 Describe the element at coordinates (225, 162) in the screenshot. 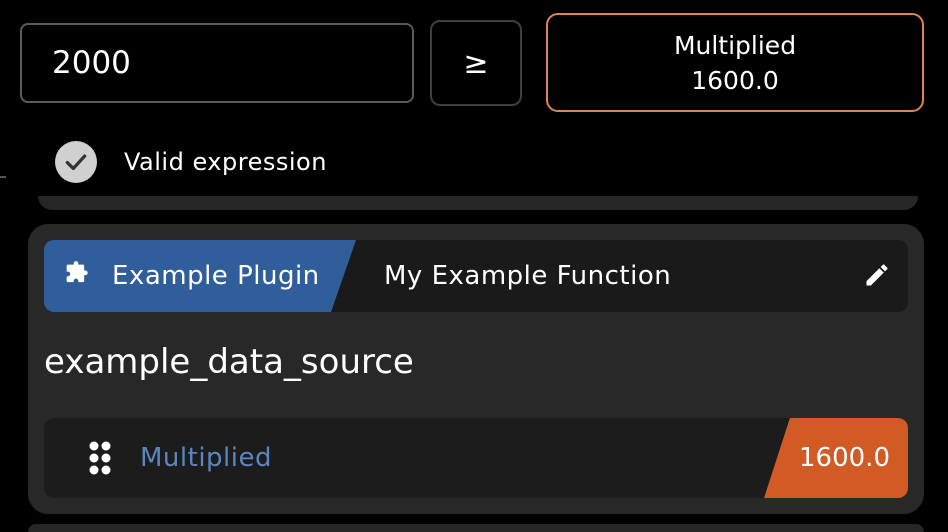

I see `validation-text: Valid expression` at that location.